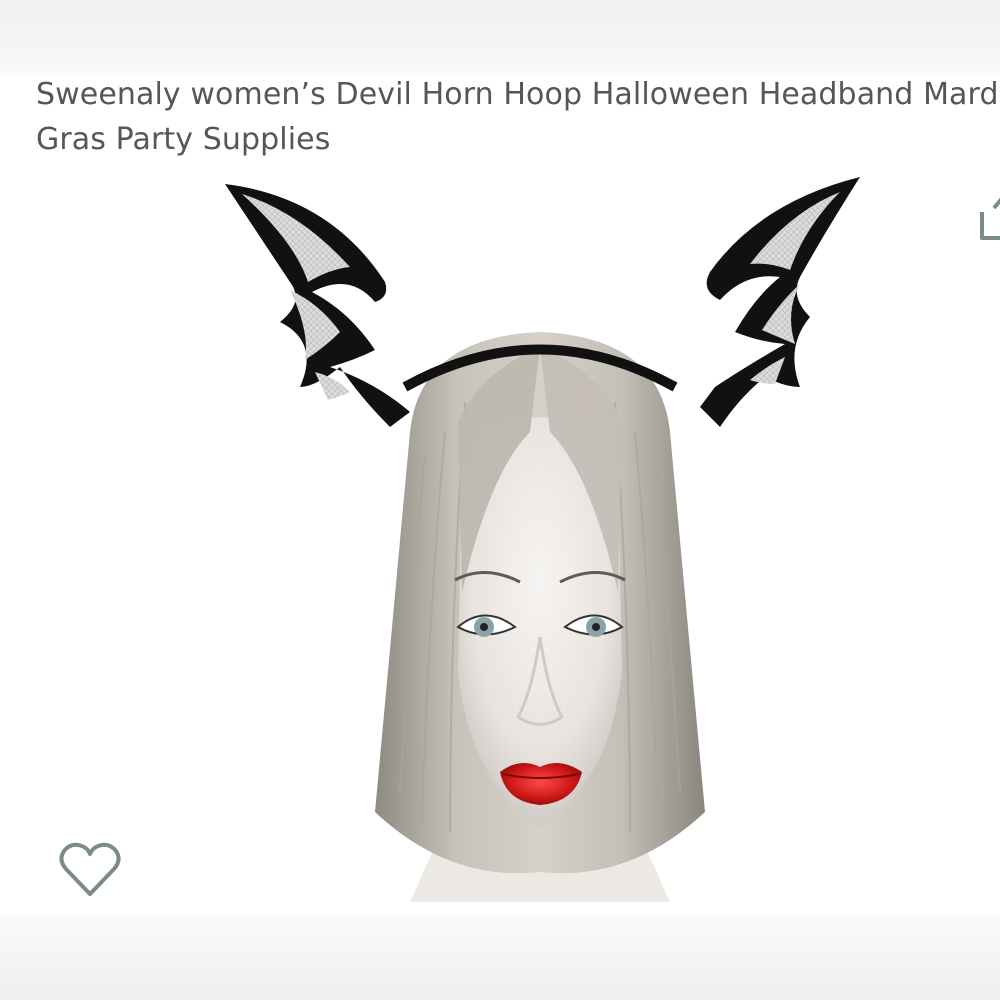 This screenshot has height=1000, width=1000. I want to click on bottom-bar, so click(500, 957).